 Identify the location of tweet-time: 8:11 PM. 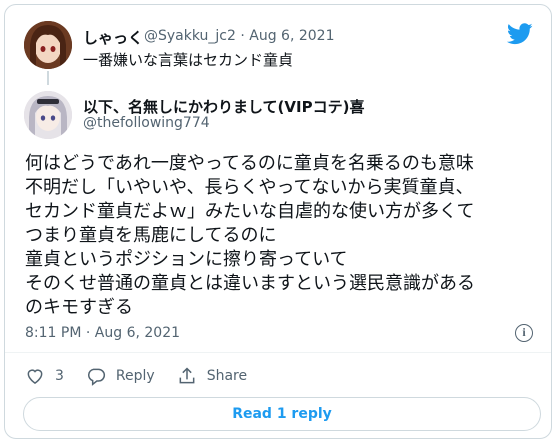
(53, 333).